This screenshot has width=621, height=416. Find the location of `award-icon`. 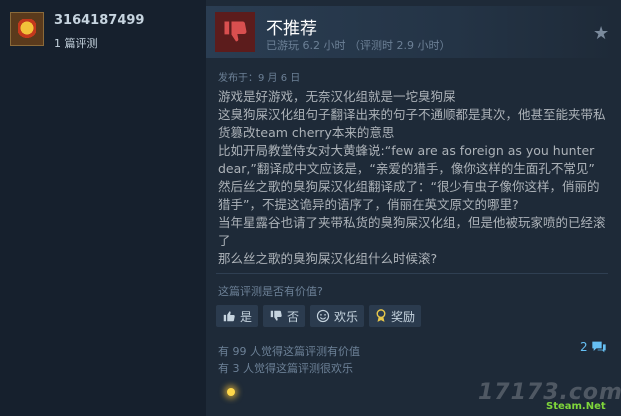

award-icon is located at coordinates (381, 315).